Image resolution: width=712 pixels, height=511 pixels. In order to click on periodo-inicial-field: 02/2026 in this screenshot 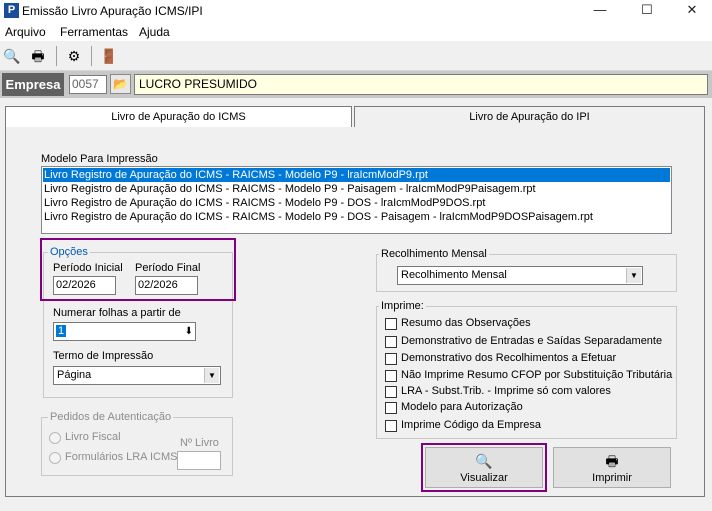, I will do `click(84, 285)`.